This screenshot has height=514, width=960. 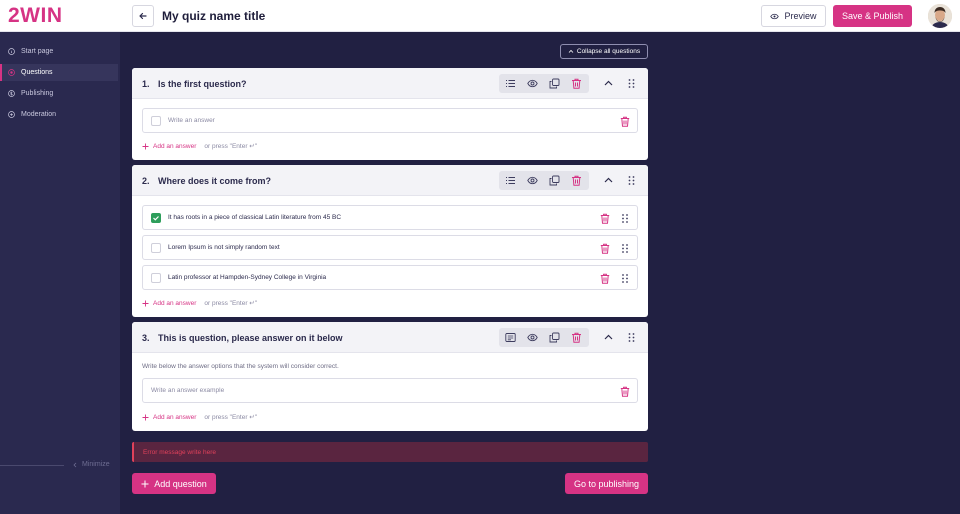 I want to click on dollar-circle-icon, so click(x=11, y=93).